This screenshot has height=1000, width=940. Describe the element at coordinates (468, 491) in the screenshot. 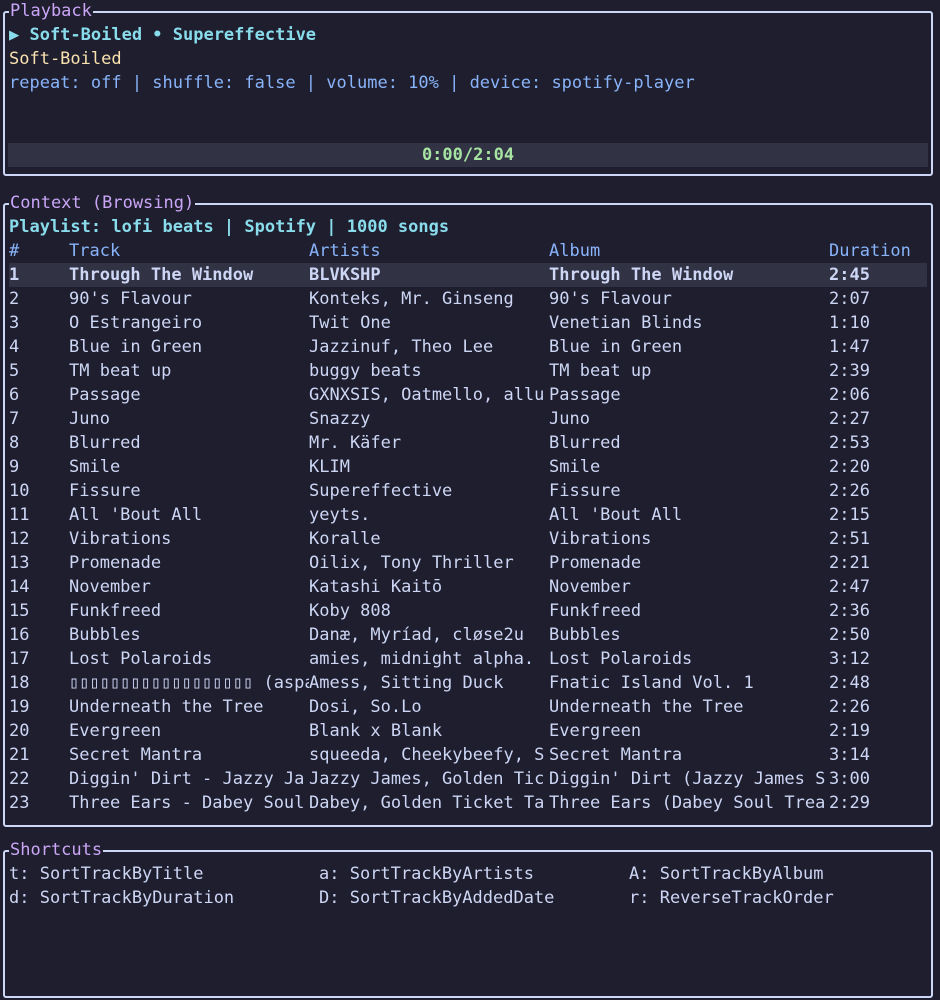

I see `track-row: 10 Fissure Supereffective Fissure 2:26` at that location.